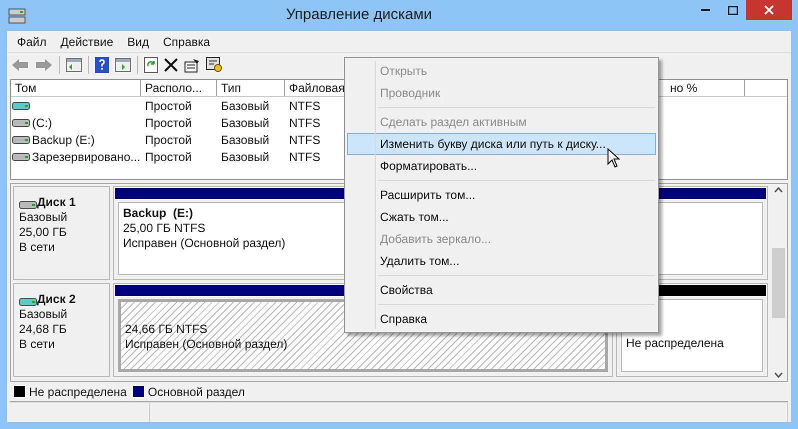 This screenshot has width=798, height=429. Describe the element at coordinates (43, 329) in the screenshot. I see `disk-size: 24,68 ГБ` at that location.